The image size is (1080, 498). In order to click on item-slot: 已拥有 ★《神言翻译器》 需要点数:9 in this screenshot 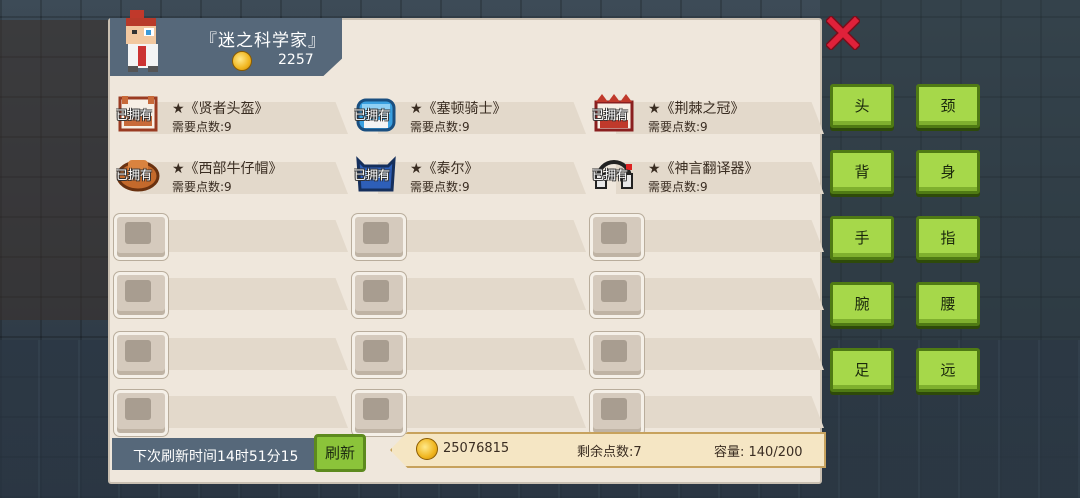, I will do `click(707, 177)`.